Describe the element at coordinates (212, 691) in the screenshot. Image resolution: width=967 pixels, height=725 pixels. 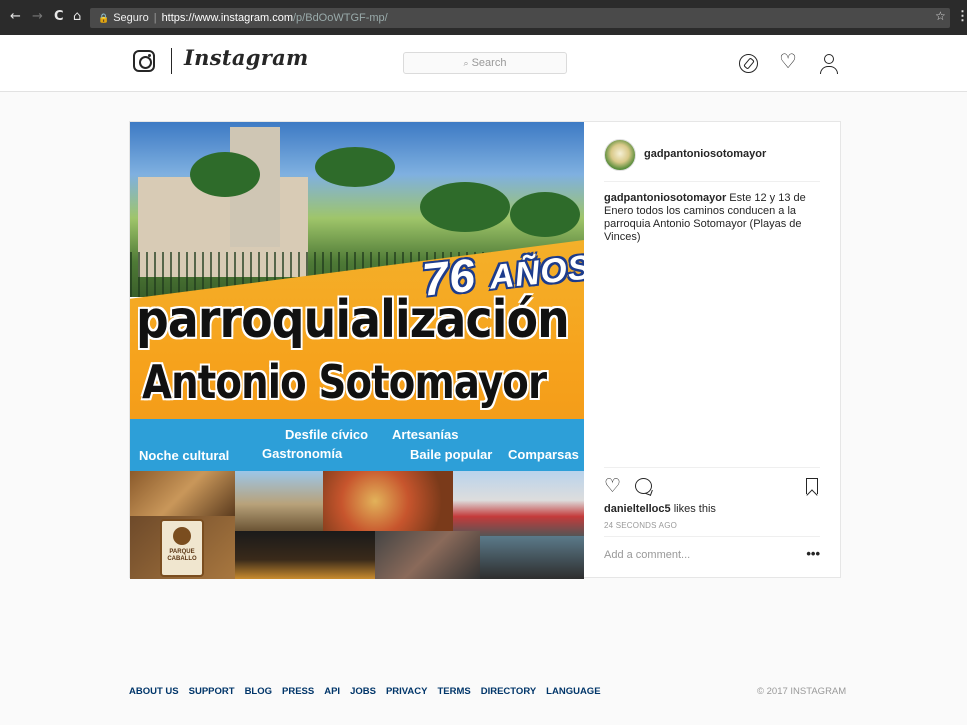
I see `footer-link-support: SUPPORT` at that location.